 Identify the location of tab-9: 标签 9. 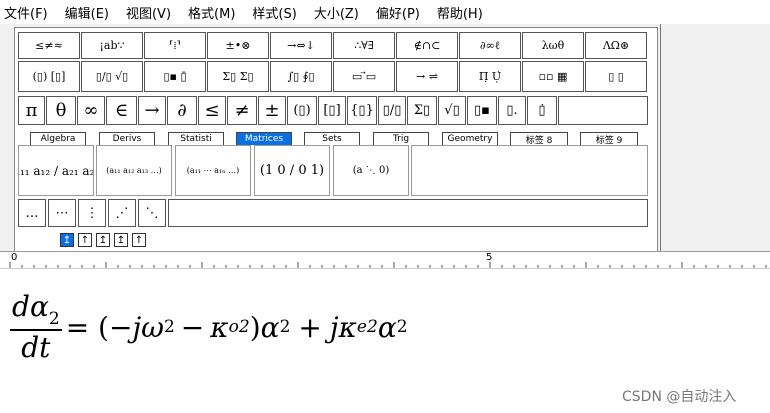
(609, 138).